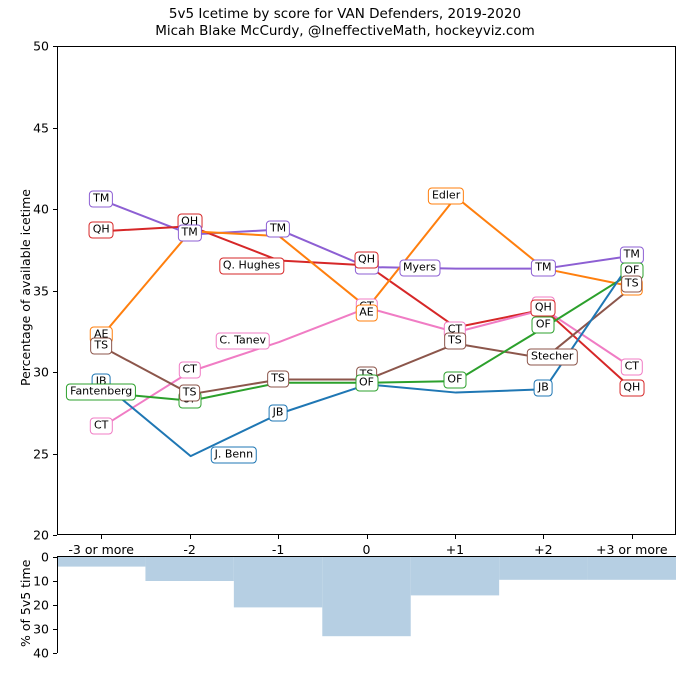 This screenshot has width=690, height=682. Describe the element at coordinates (543, 549) in the screenshot. I see `x-axis-tick-label: +2` at that location.